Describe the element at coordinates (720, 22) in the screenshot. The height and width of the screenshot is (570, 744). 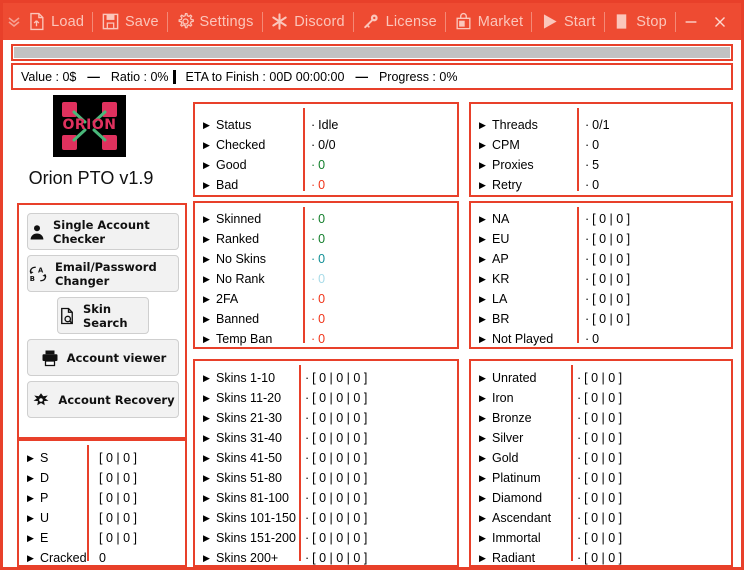
I see `close-button` at that location.